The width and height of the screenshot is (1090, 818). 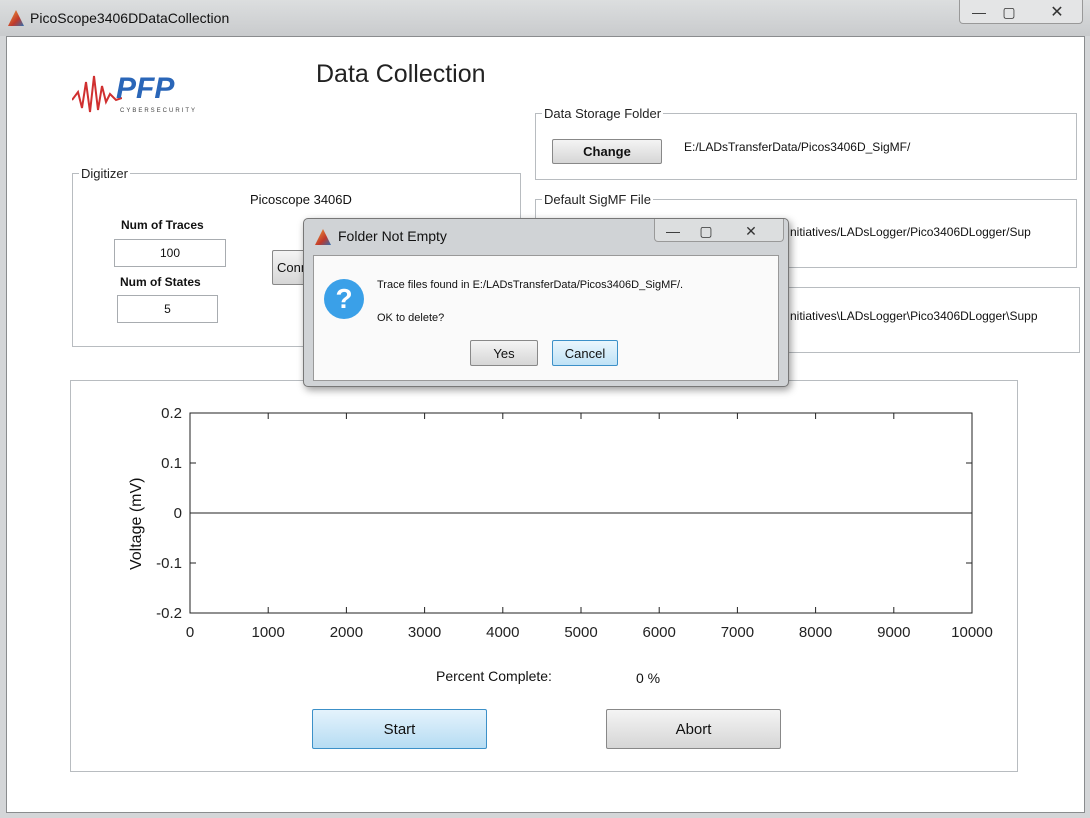 What do you see at coordinates (171, 463) in the screenshot?
I see `y-tick-label: 0.1` at bounding box center [171, 463].